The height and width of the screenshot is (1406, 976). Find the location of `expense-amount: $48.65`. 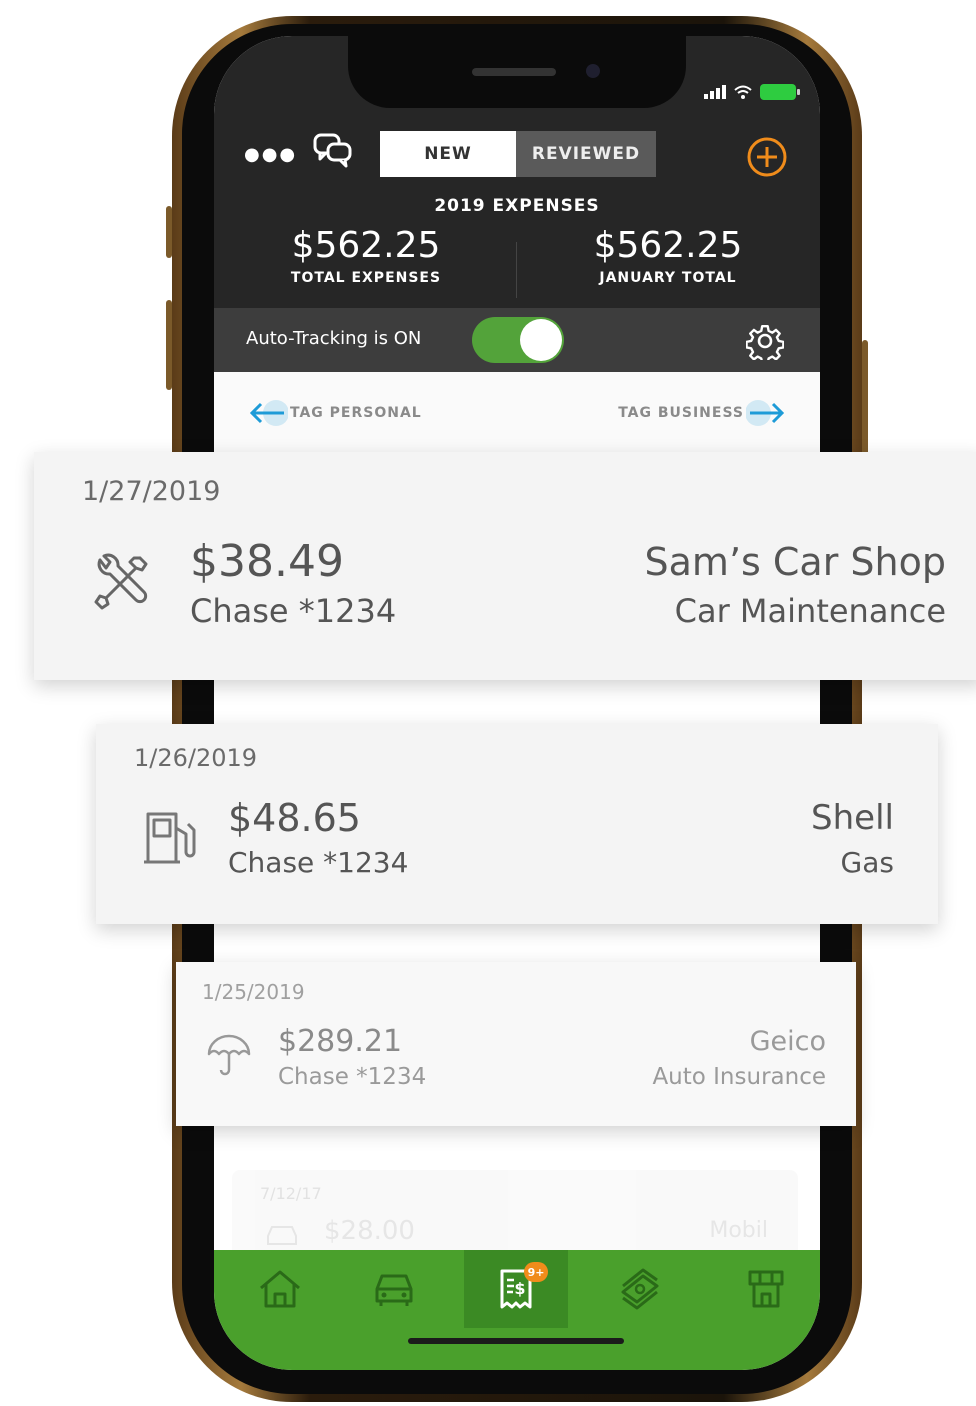

expense-amount: $48.65 is located at coordinates (294, 818).